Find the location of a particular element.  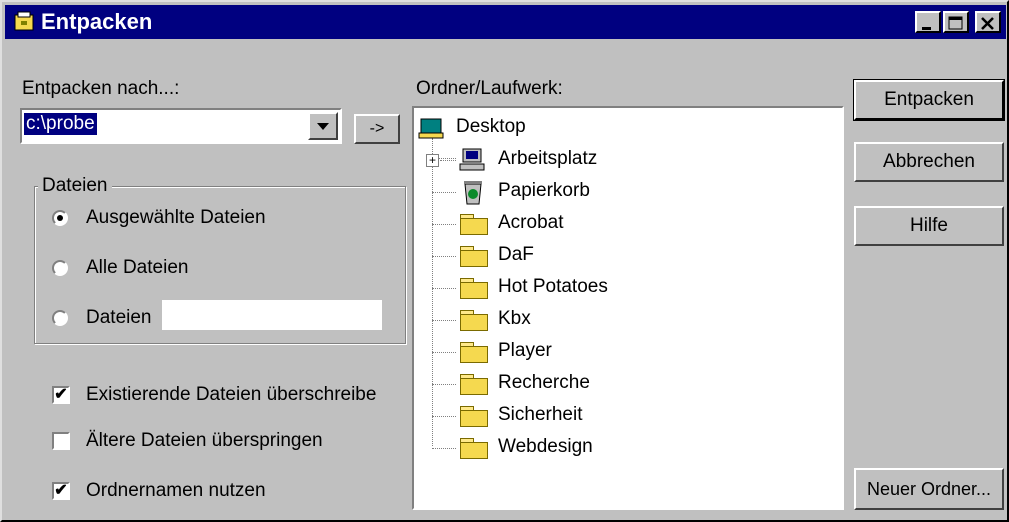

tree-item-player: Player is located at coordinates (624, 352).